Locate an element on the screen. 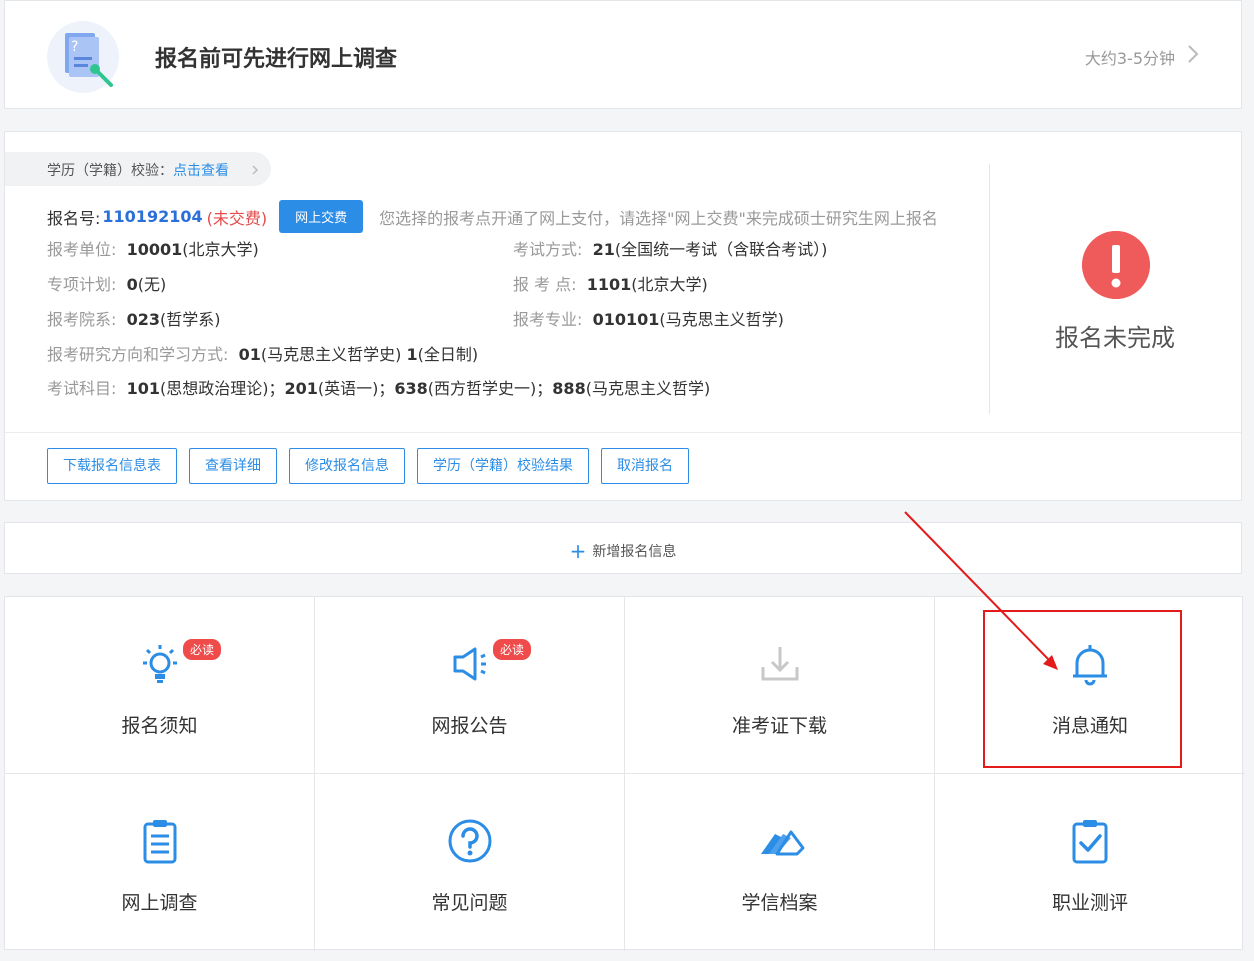 This screenshot has width=1254, height=961. action-buttons: 下载报名信息表 查看详细 修改报名信息 学历（学籍）校验结果 取消报名 is located at coordinates (368, 466).